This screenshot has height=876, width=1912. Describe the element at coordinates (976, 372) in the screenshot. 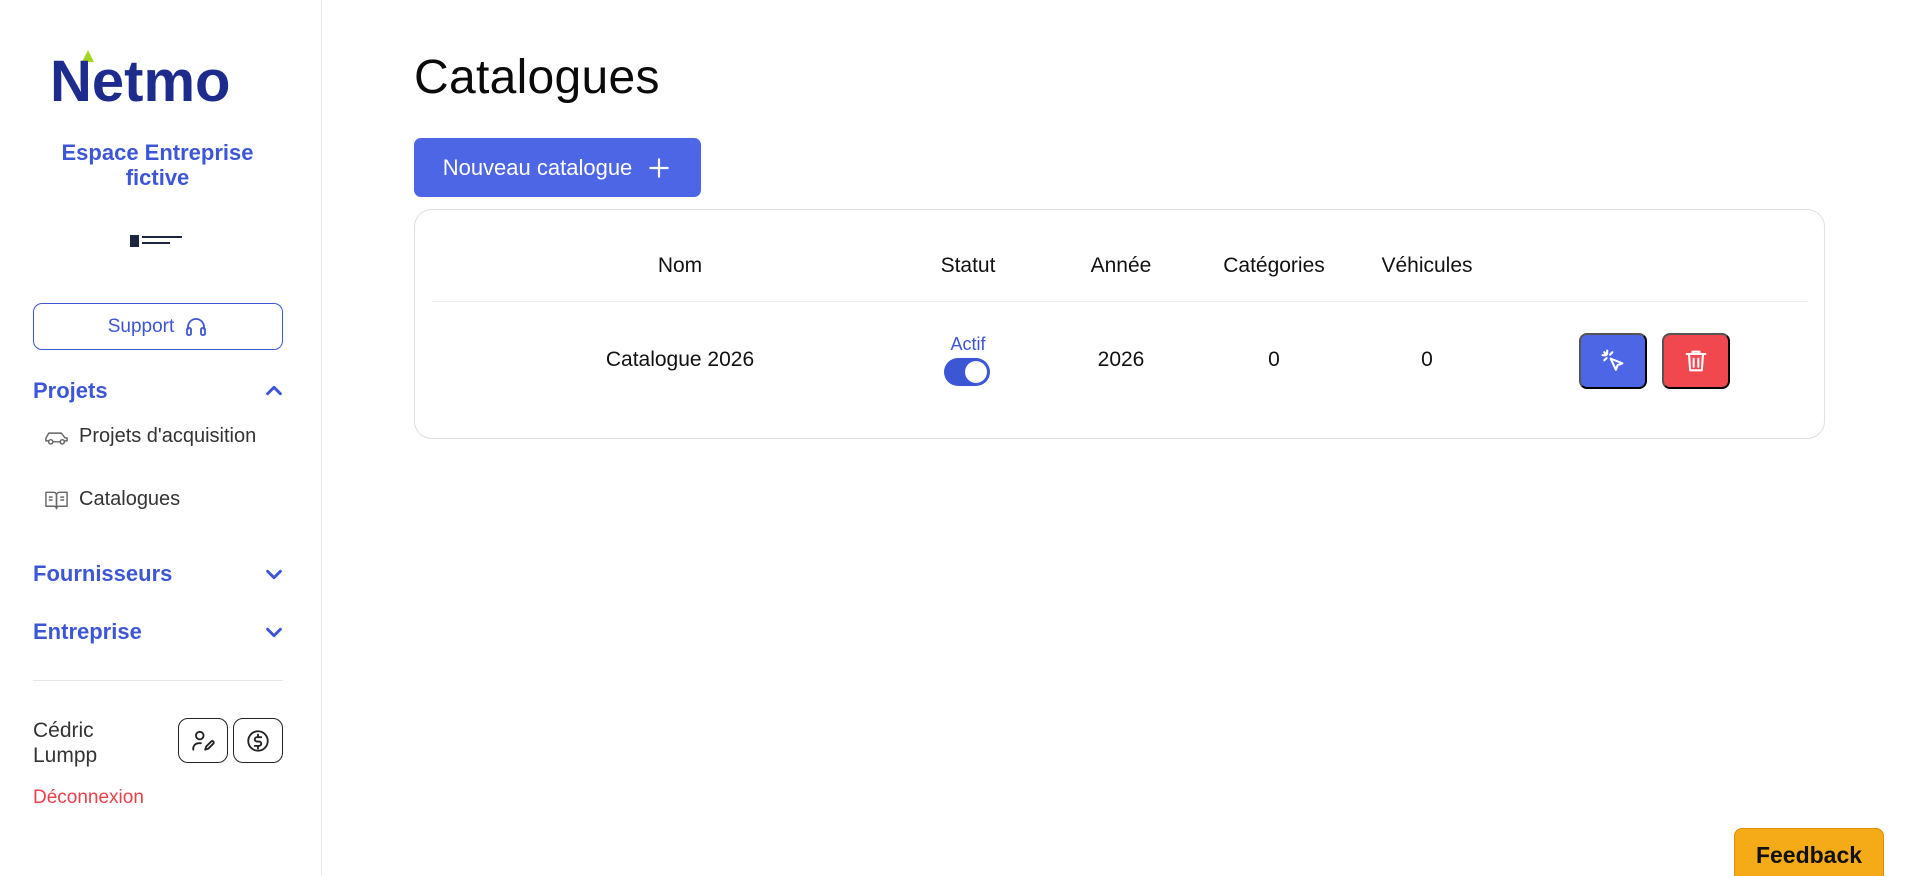

I see `toggle-knob` at that location.